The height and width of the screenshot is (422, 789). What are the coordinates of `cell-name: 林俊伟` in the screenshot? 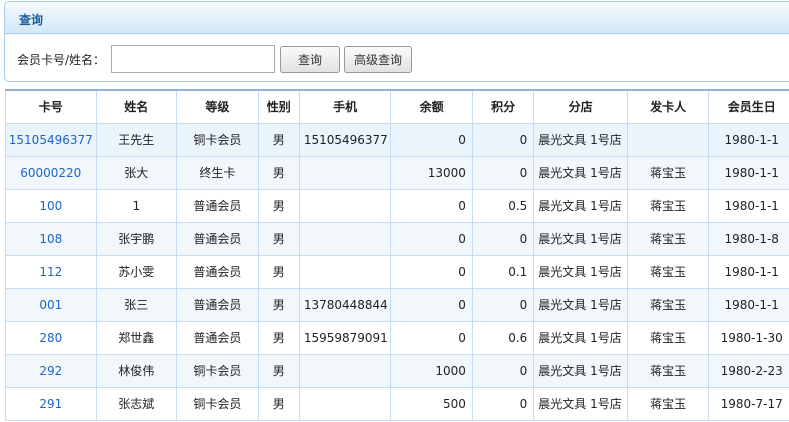 It's located at (136, 370).